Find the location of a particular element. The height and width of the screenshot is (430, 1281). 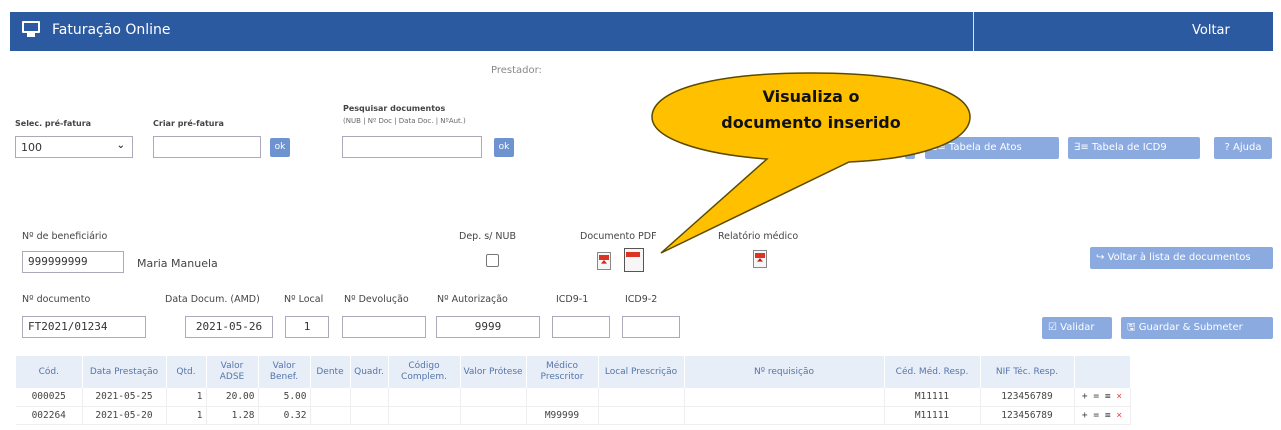

data-documento-label: Data Docum. (AMD) is located at coordinates (212, 299).